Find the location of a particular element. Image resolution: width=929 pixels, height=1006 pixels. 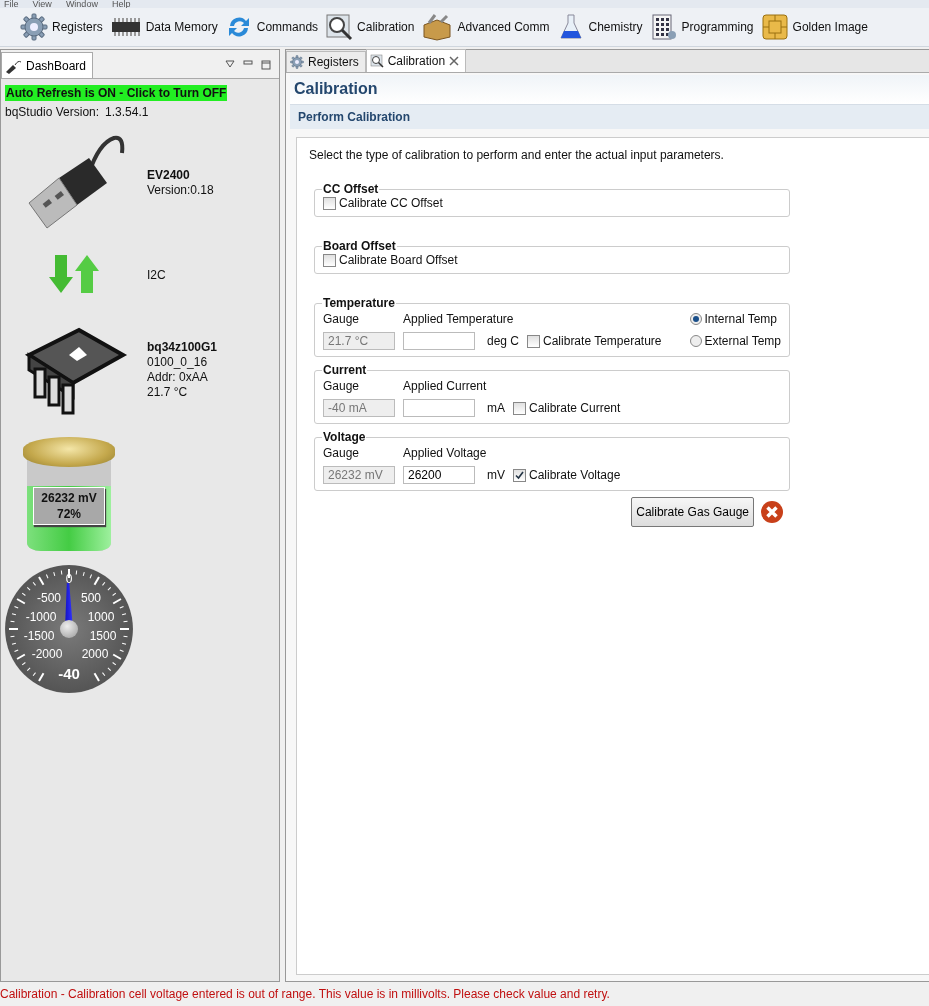

toolbar-button: Advanced Comm is located at coordinates (485, 27).